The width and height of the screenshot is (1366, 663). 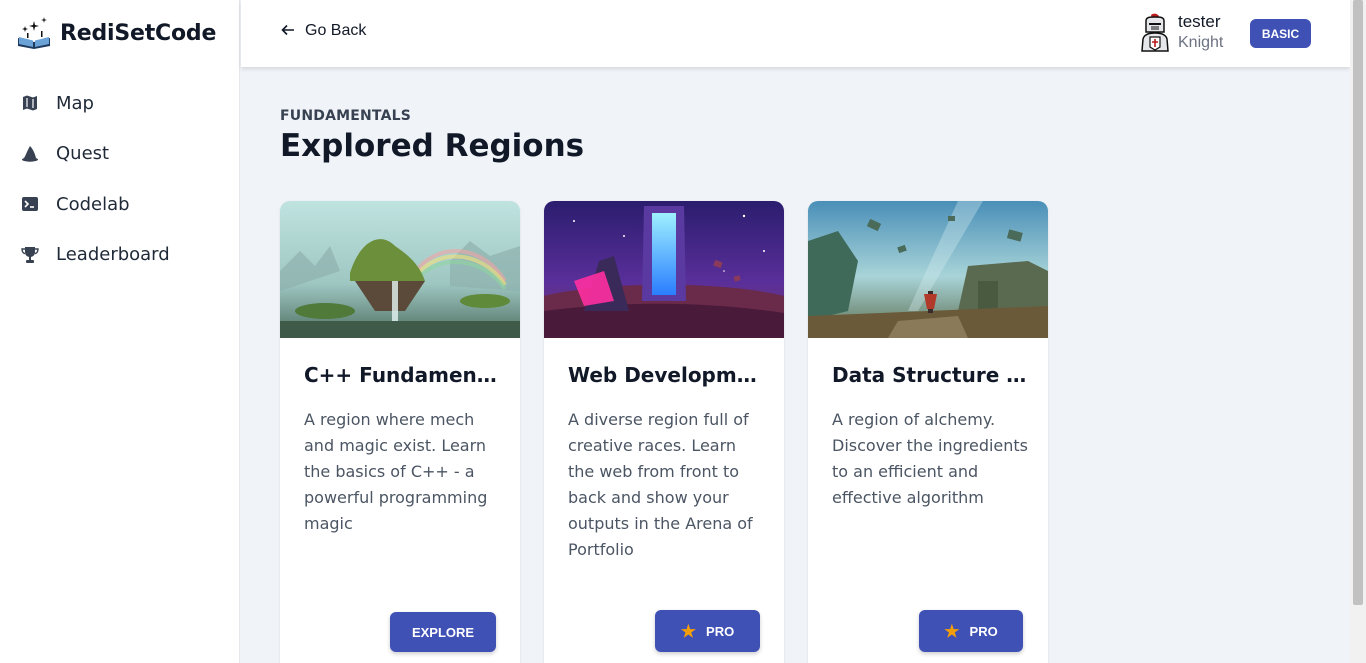 I want to click on region-image-floating-rocks, so click(x=928, y=269).